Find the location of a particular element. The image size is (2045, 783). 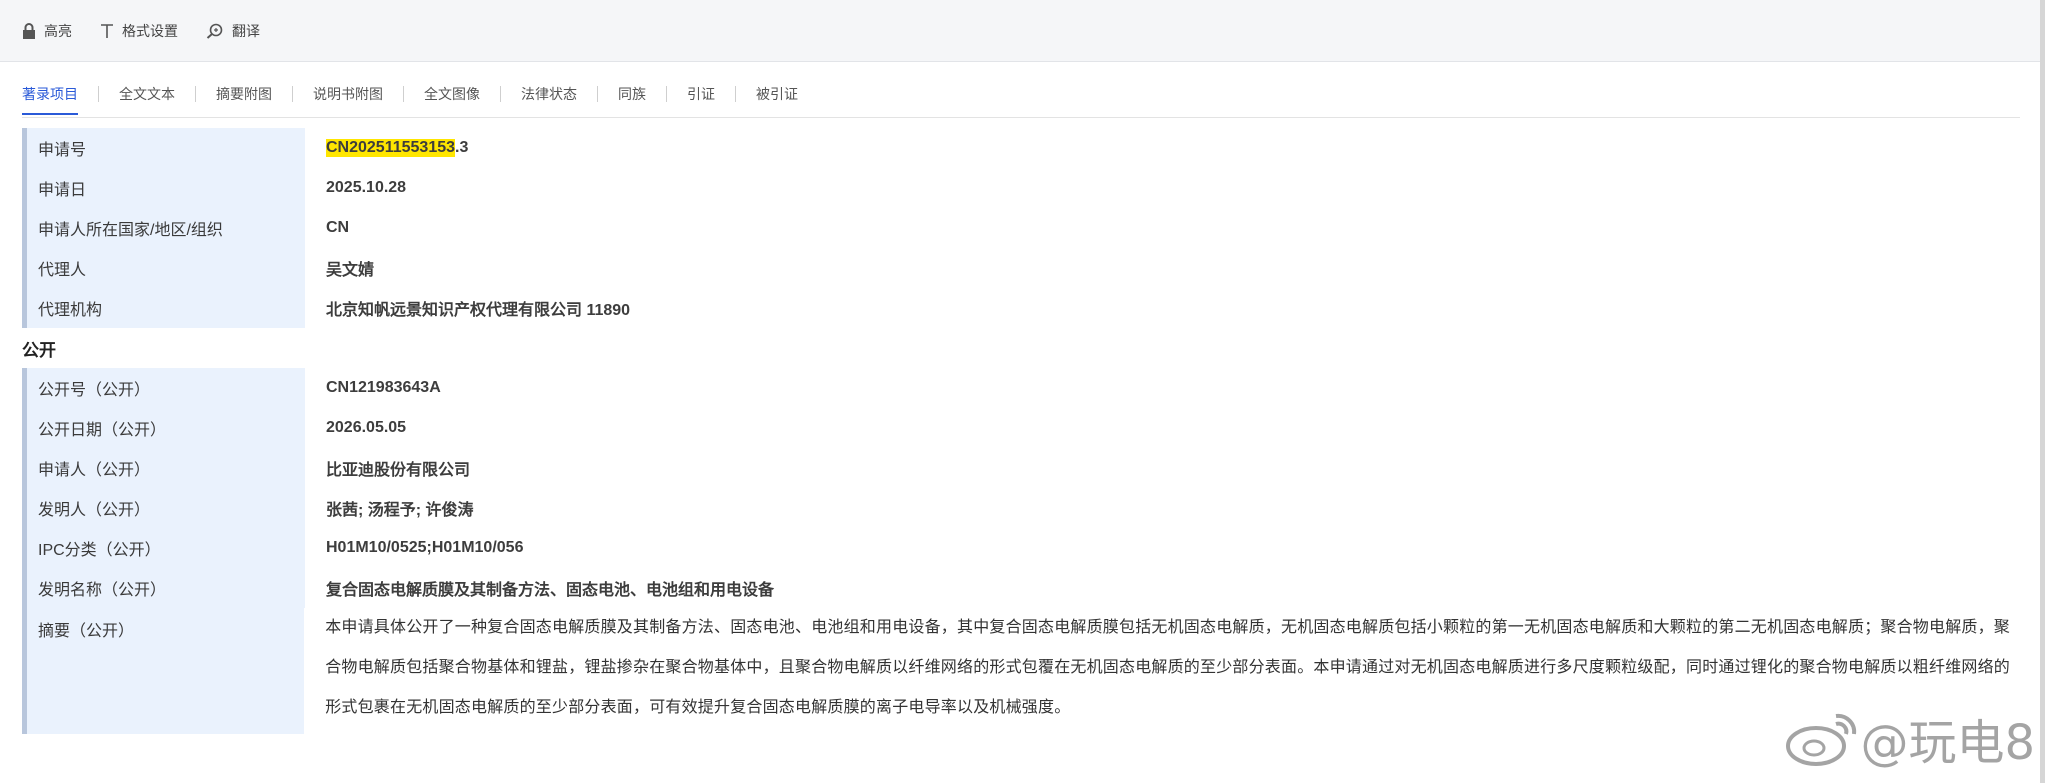

publication-section-title: 公开 is located at coordinates (39, 350).